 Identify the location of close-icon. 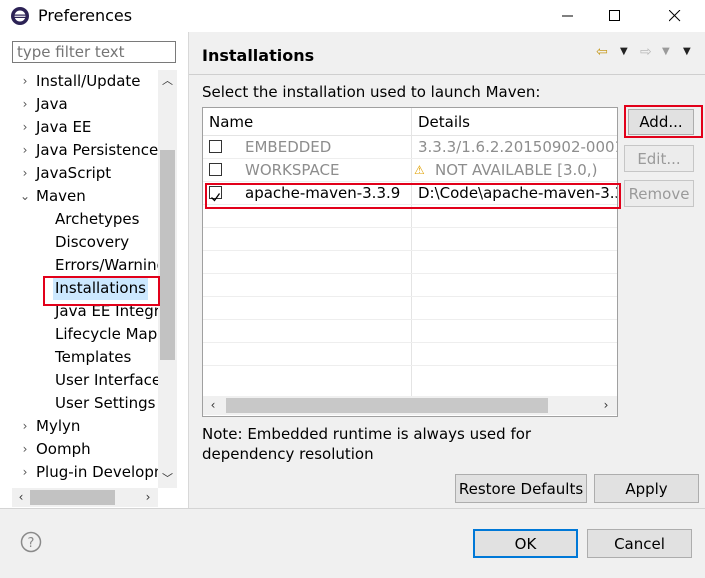
(675, 16).